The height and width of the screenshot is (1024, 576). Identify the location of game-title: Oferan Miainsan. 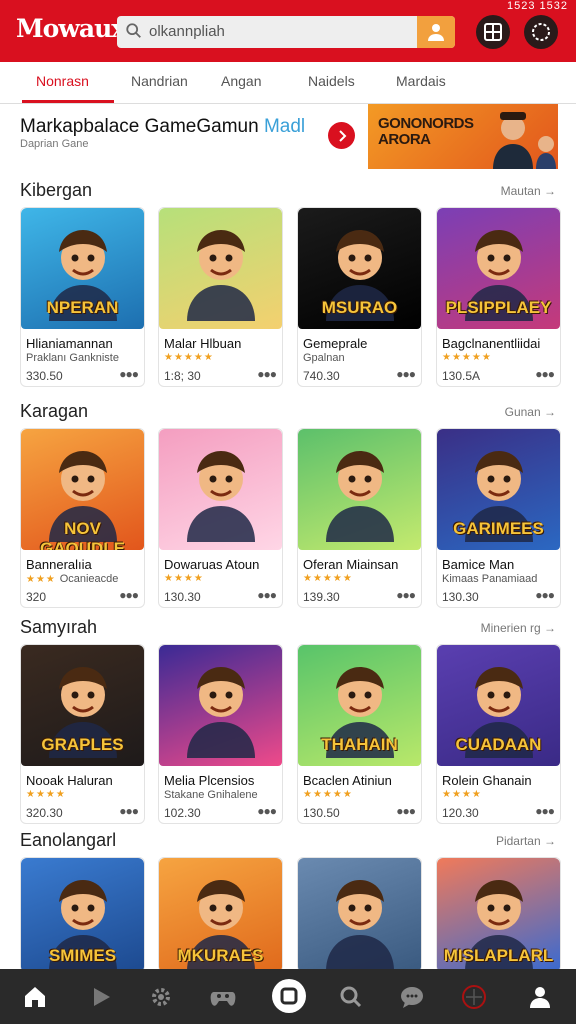
(351, 564).